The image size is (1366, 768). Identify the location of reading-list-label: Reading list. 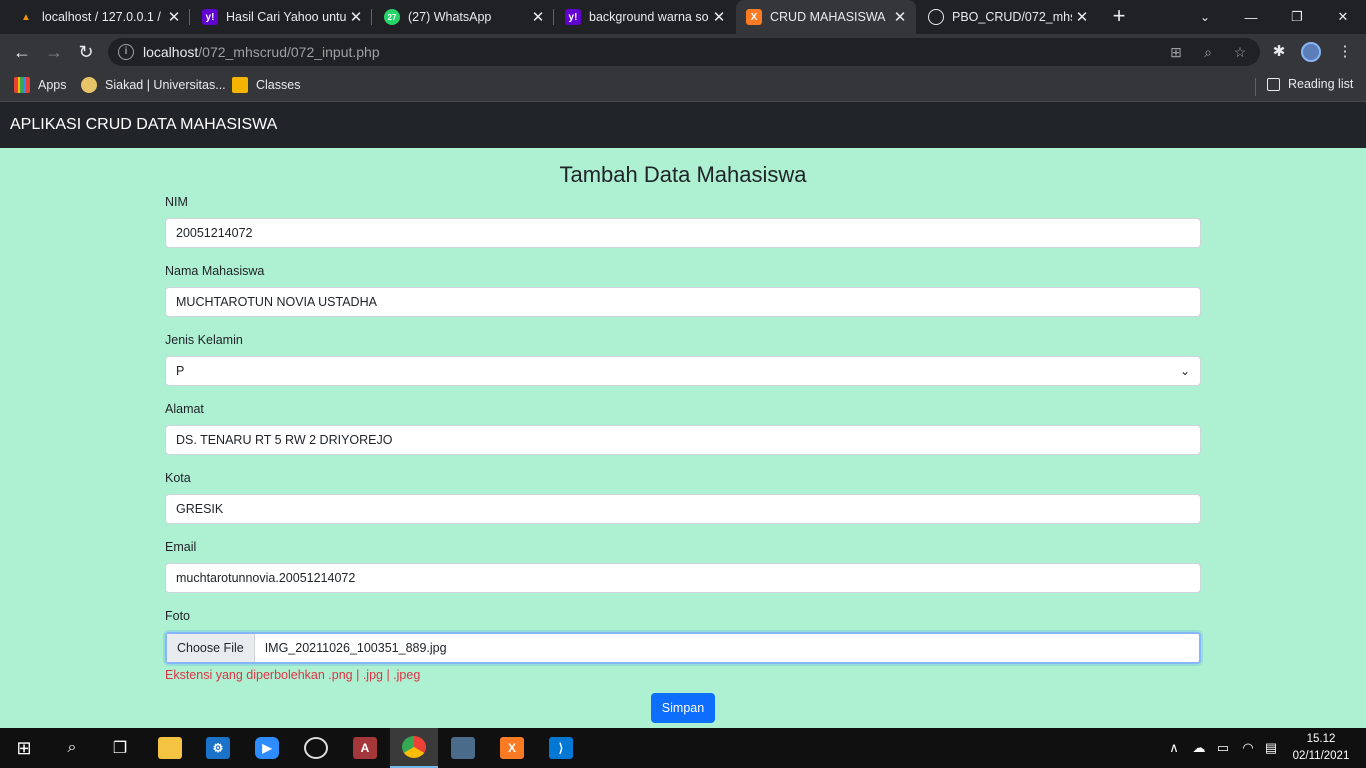
(1321, 84).